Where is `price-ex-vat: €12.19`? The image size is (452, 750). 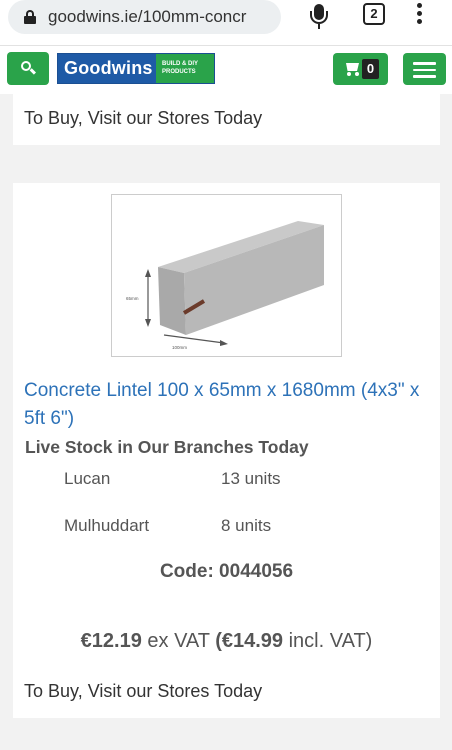
price-ex-vat: €12.19 is located at coordinates (111, 641).